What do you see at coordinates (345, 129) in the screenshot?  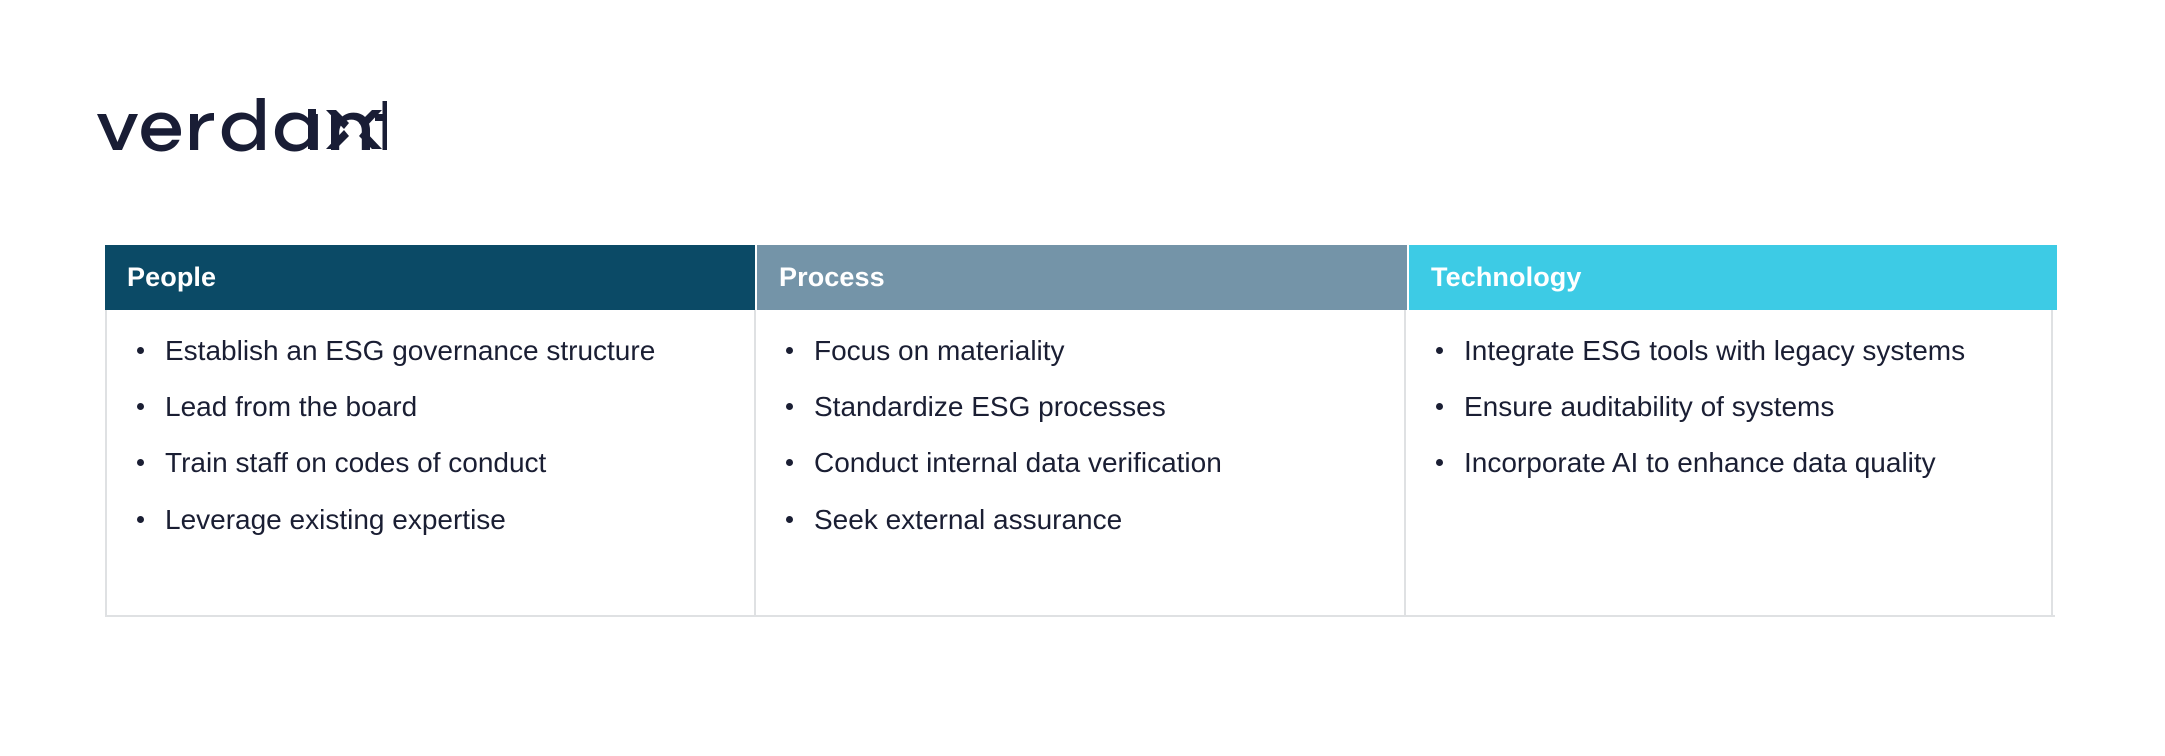 I see `verdantix-star-x-icon` at bounding box center [345, 129].